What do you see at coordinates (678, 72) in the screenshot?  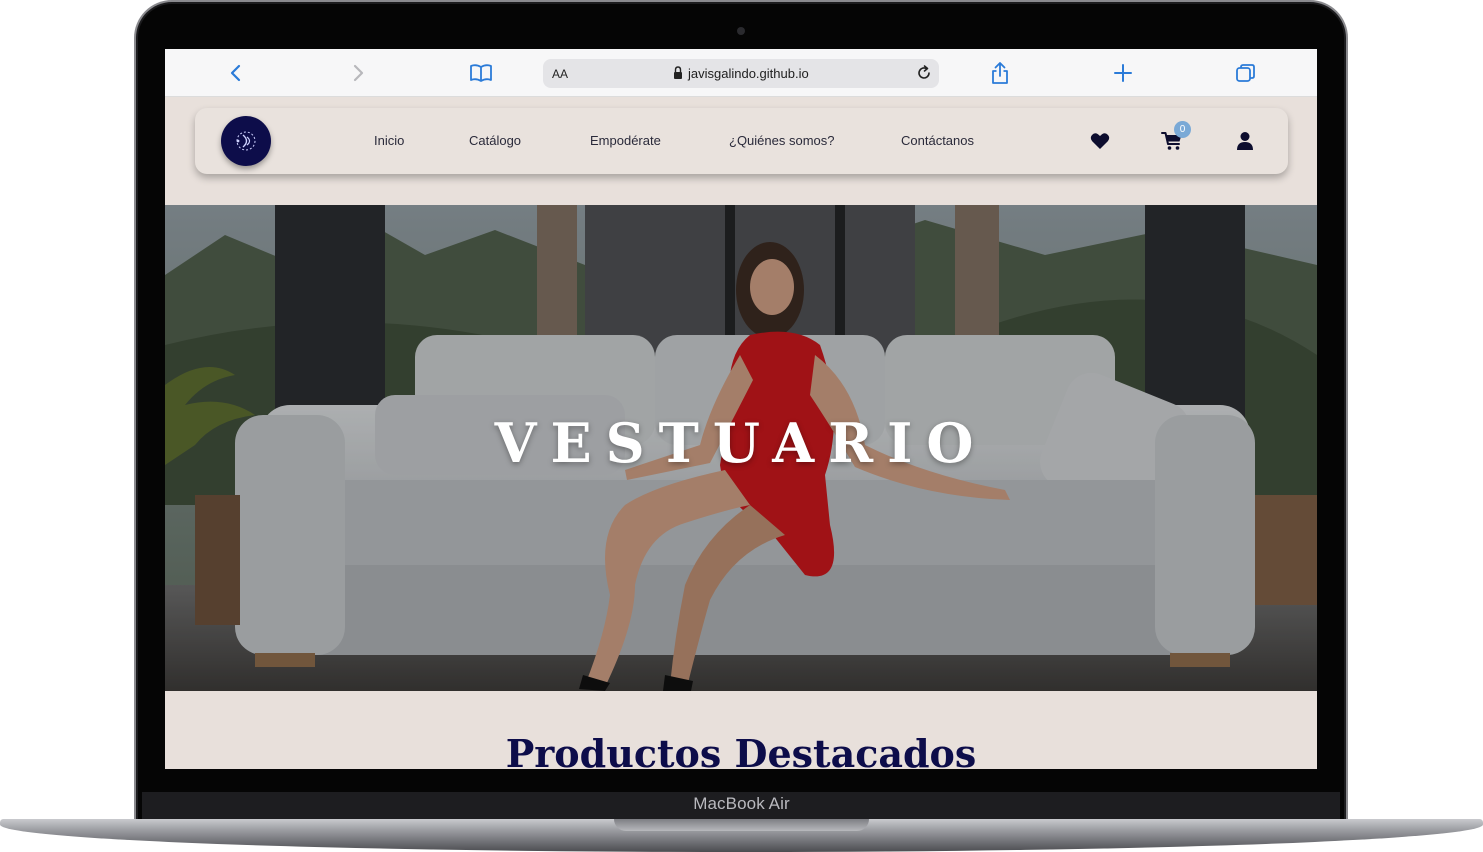 I see `lock-icon` at bounding box center [678, 72].